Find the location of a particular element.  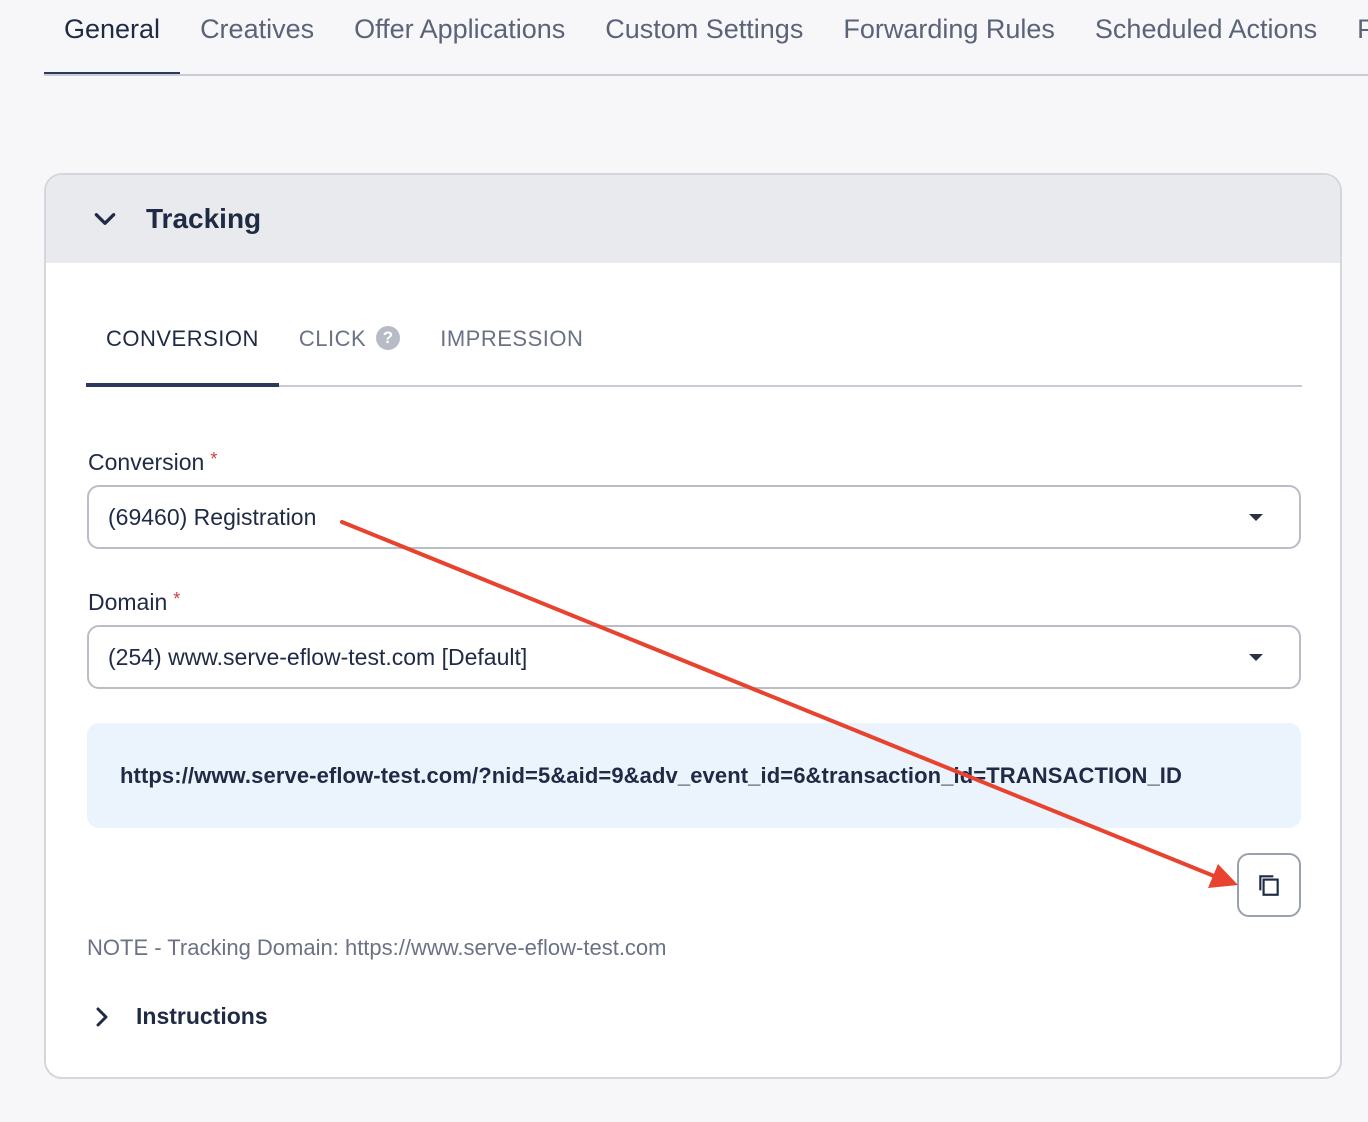

copy-icon is located at coordinates (1269, 885).